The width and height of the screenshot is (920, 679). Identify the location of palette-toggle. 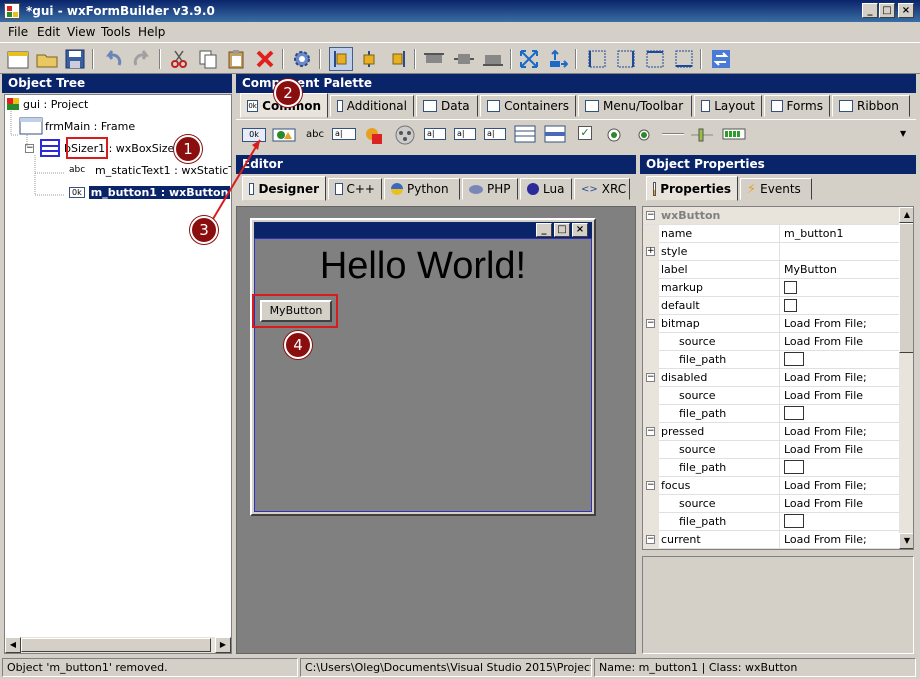
(644, 135).